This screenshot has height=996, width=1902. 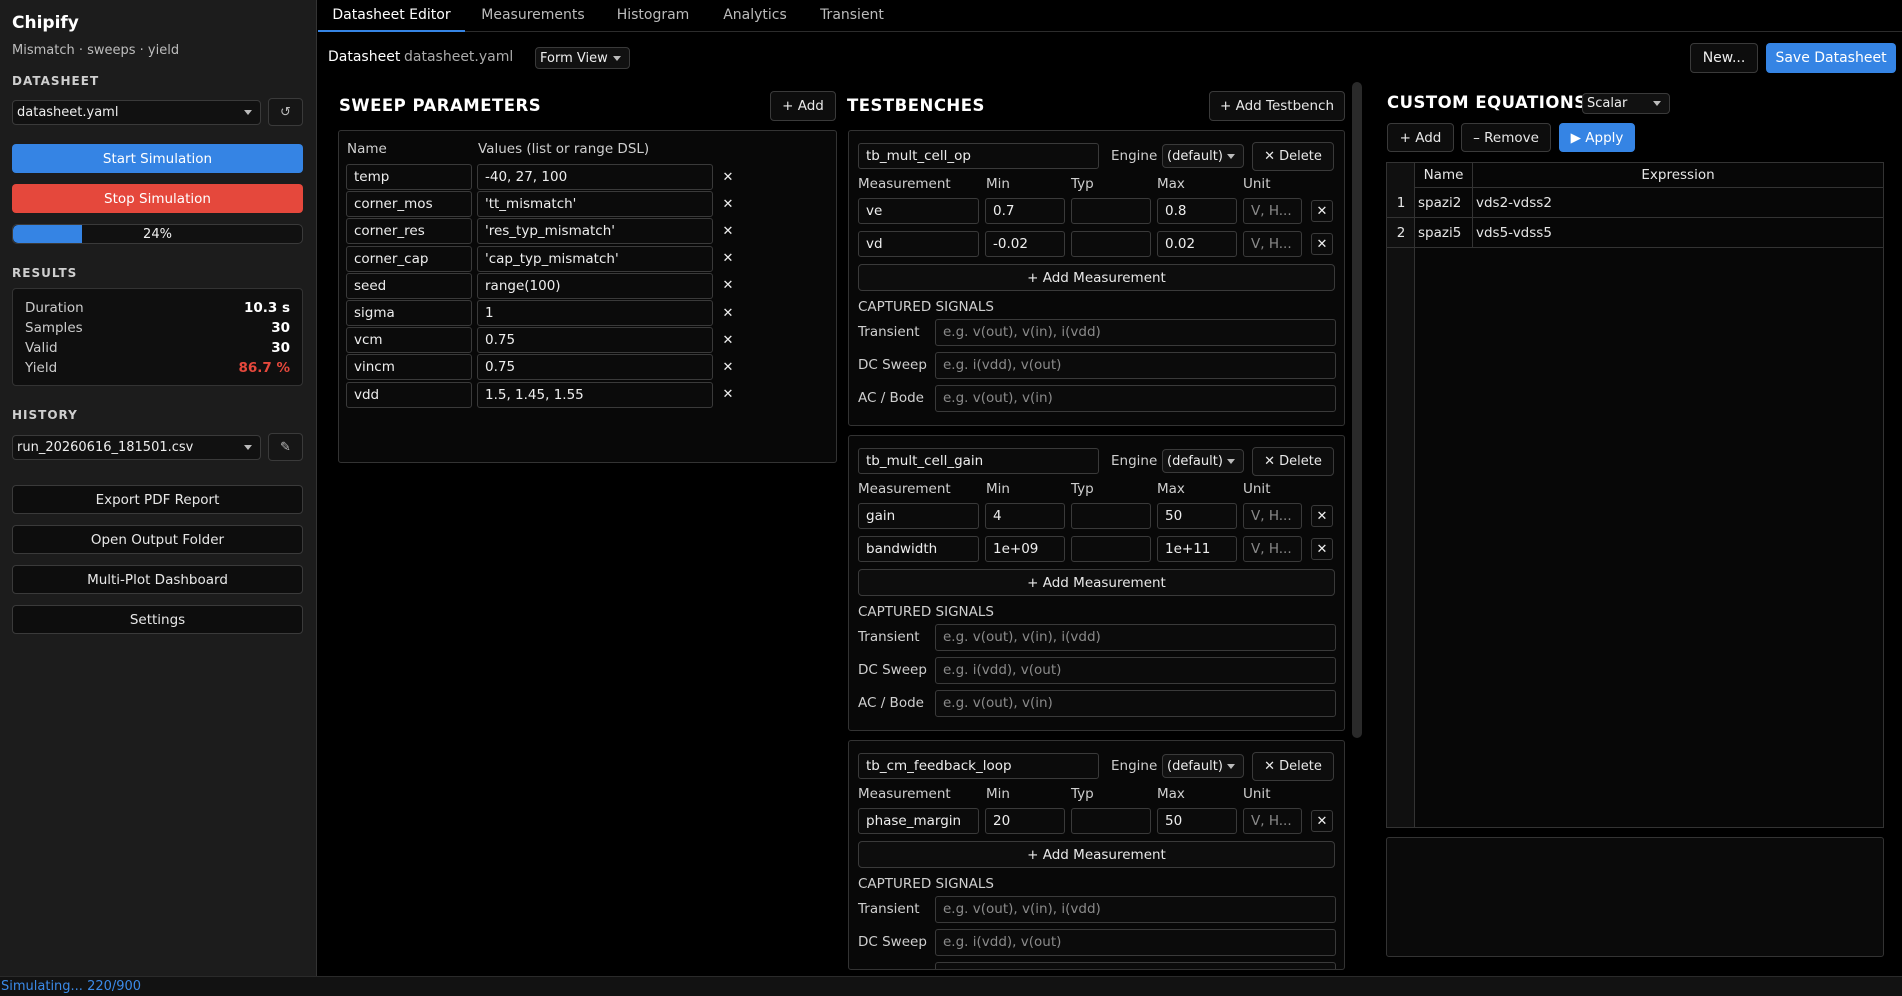 I want to click on sweep-name-input: temp, so click(x=409, y=177).